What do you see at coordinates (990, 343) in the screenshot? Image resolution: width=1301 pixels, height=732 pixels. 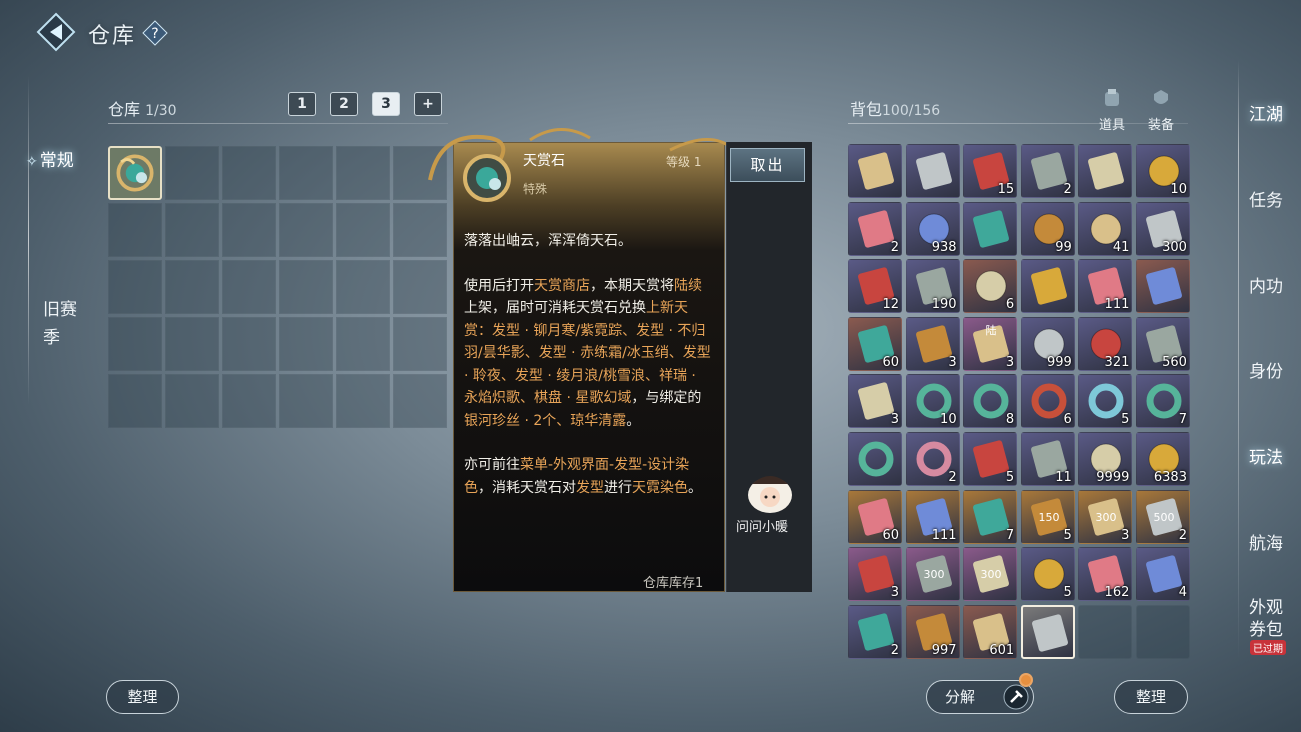 I see `bag-item-slot: 陆3` at bounding box center [990, 343].